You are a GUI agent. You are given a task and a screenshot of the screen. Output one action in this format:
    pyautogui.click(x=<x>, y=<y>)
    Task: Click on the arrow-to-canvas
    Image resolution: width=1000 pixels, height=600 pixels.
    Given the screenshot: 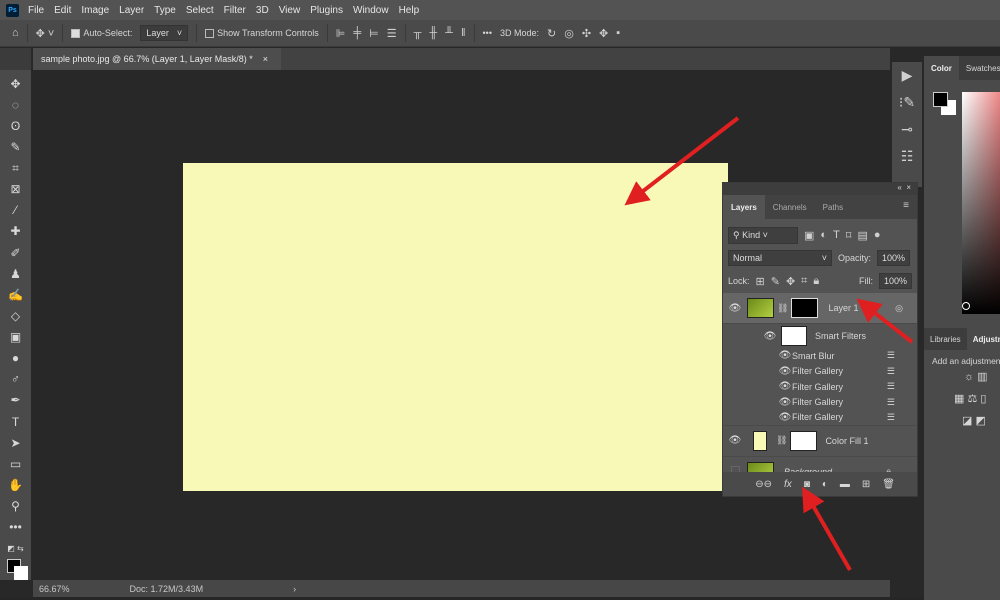 What is the action you would take?
    pyautogui.click(x=682, y=161)
    